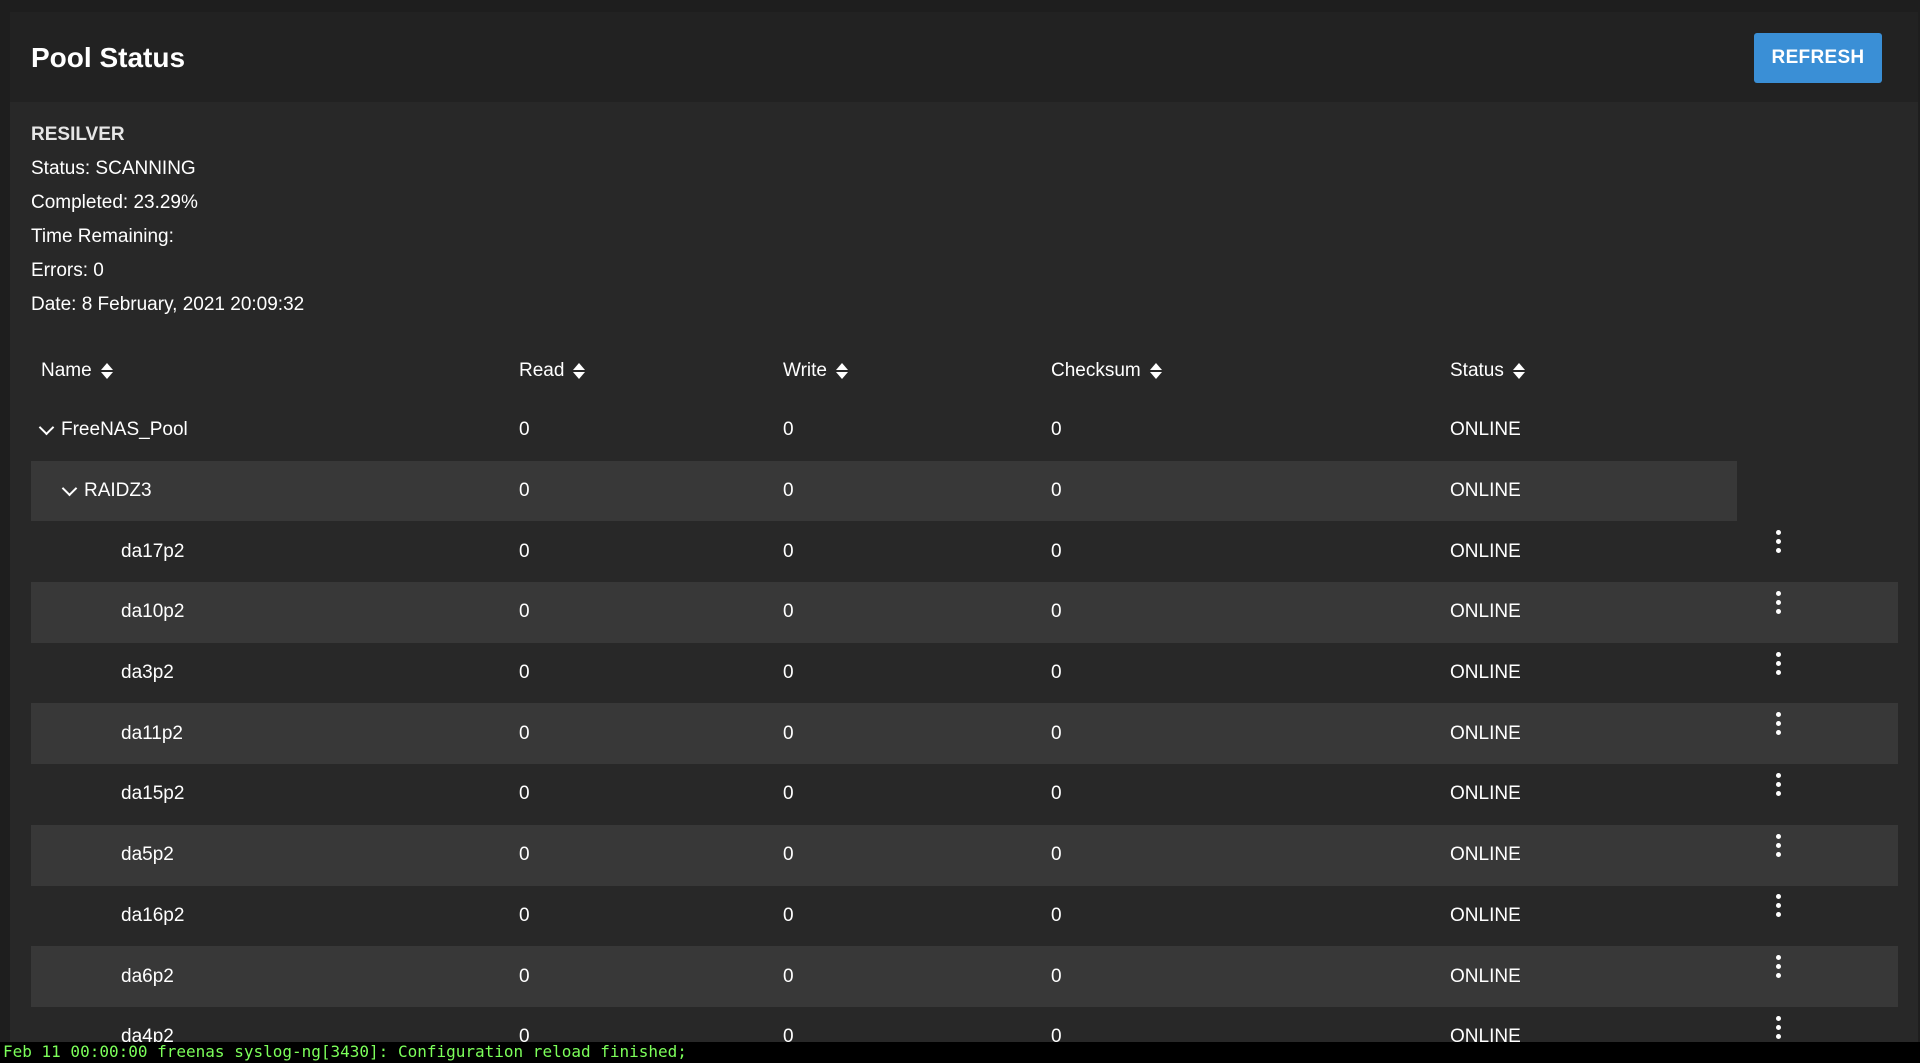 The height and width of the screenshot is (1063, 1920). What do you see at coordinates (964, 1024) in the screenshot?
I see `table-row-disk: da4p2 0 0 0 ONLINE` at bounding box center [964, 1024].